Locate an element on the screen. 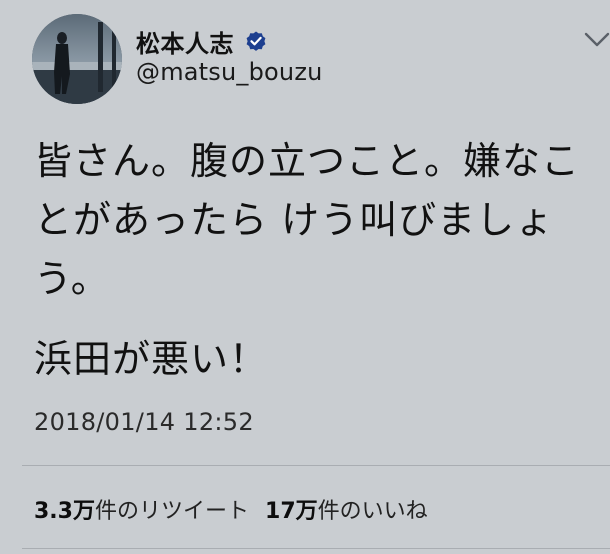  display-name-row: 松本人志 is located at coordinates (202, 41).